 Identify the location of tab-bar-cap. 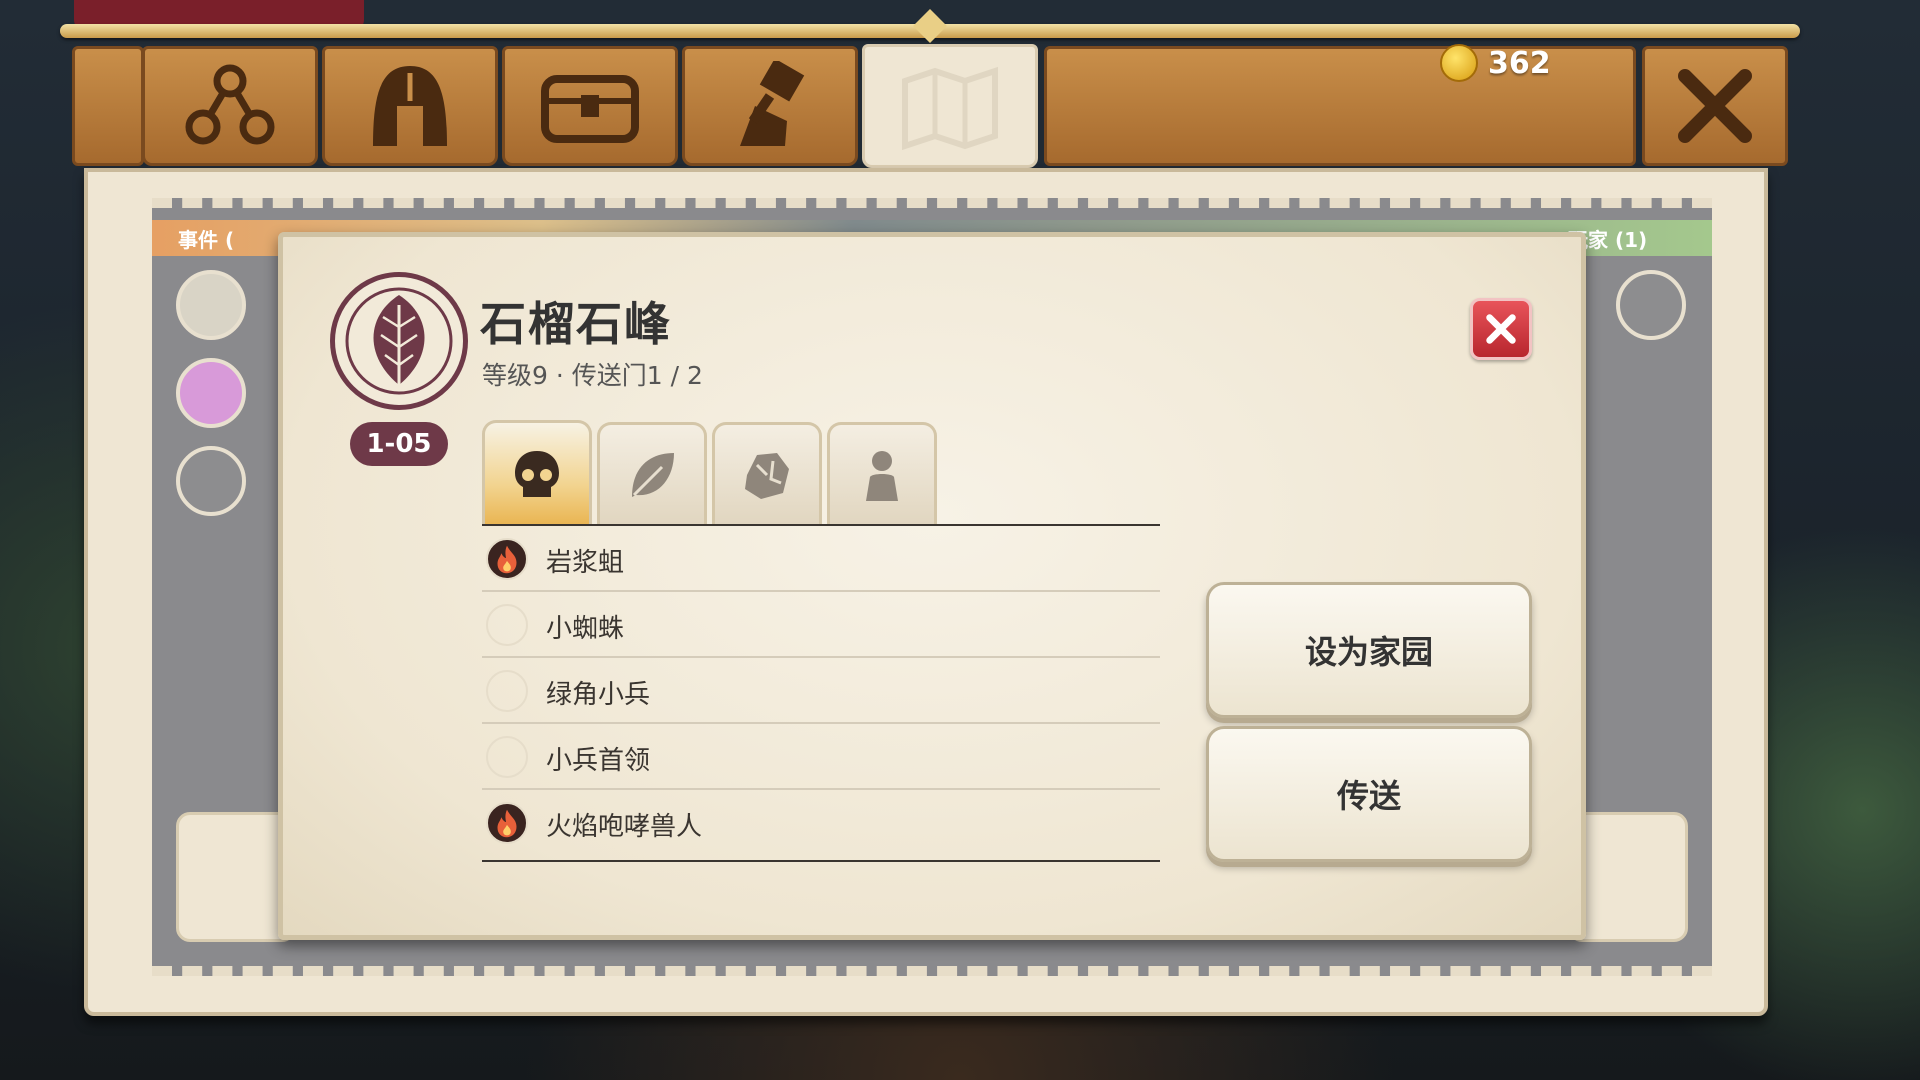
(108, 106).